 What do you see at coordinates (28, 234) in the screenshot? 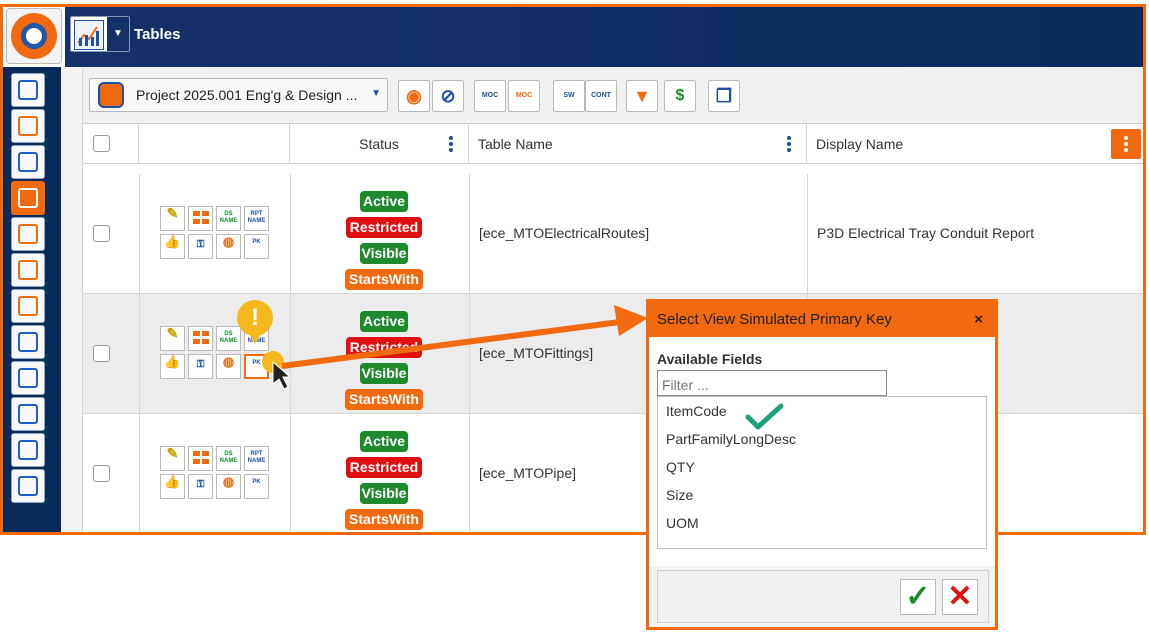
I see `report-nav-button` at bounding box center [28, 234].